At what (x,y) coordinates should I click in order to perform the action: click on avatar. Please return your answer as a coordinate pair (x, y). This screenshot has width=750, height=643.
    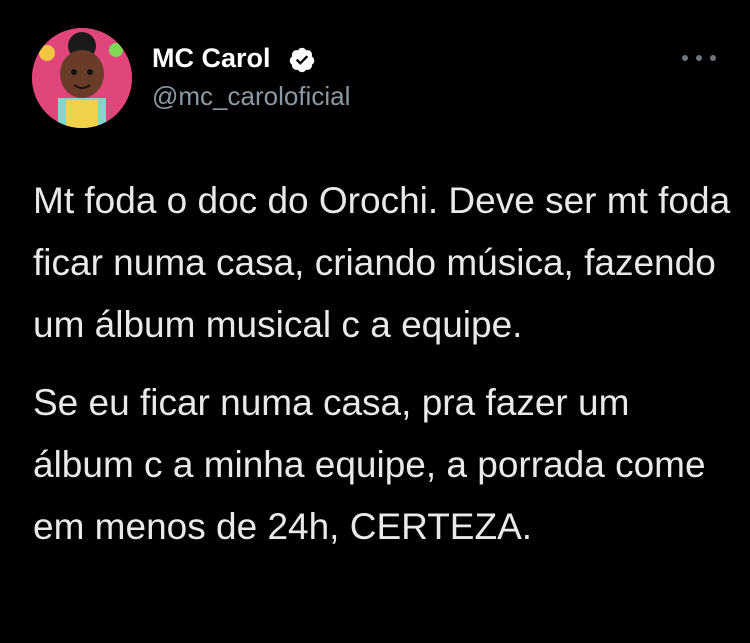
    Looking at the image, I should click on (82, 78).